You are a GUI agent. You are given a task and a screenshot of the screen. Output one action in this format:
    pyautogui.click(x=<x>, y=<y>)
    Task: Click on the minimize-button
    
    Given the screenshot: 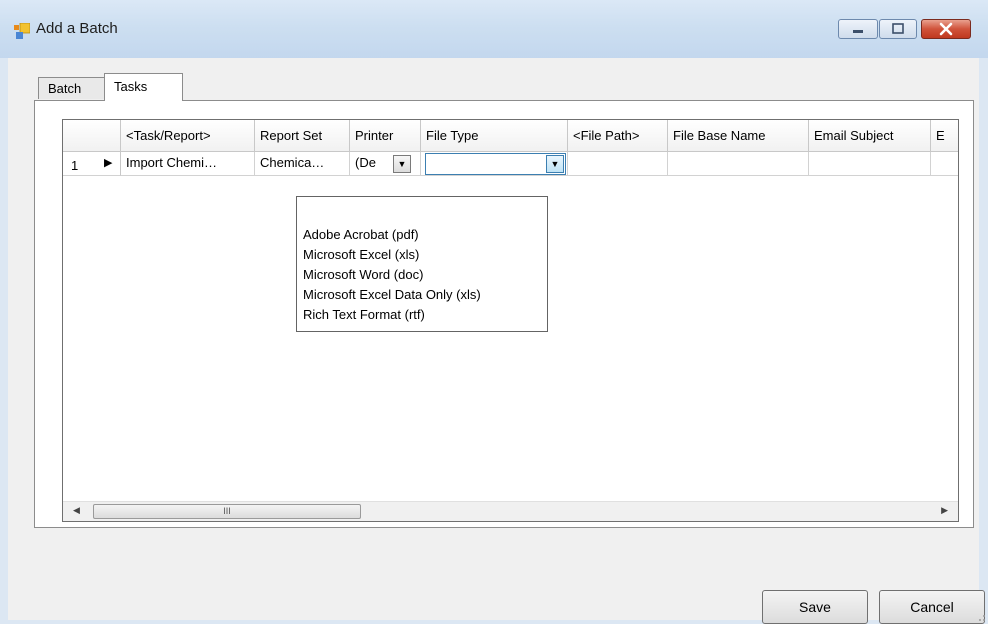 What is the action you would take?
    pyautogui.click(x=858, y=29)
    